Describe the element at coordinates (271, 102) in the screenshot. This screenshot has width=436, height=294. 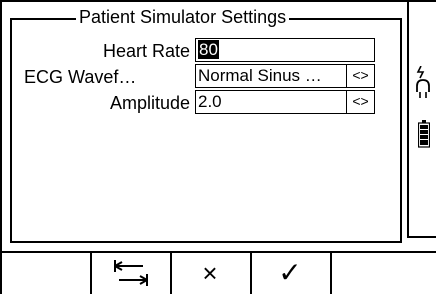
I see `amplitude-field: 2.0` at that location.